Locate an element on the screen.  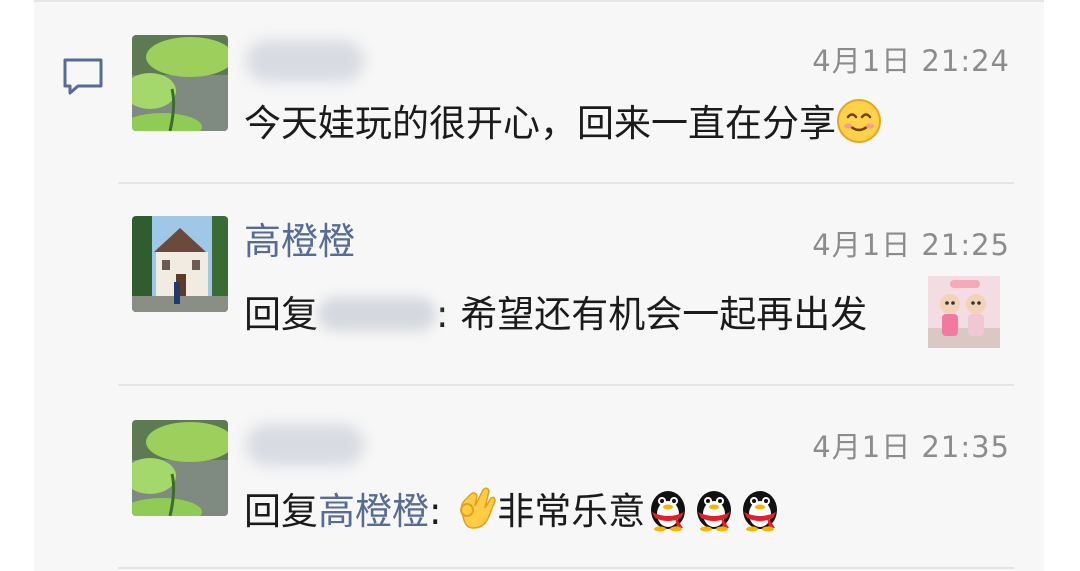
ok-hand-emoji-icon is located at coordinates (478, 508).